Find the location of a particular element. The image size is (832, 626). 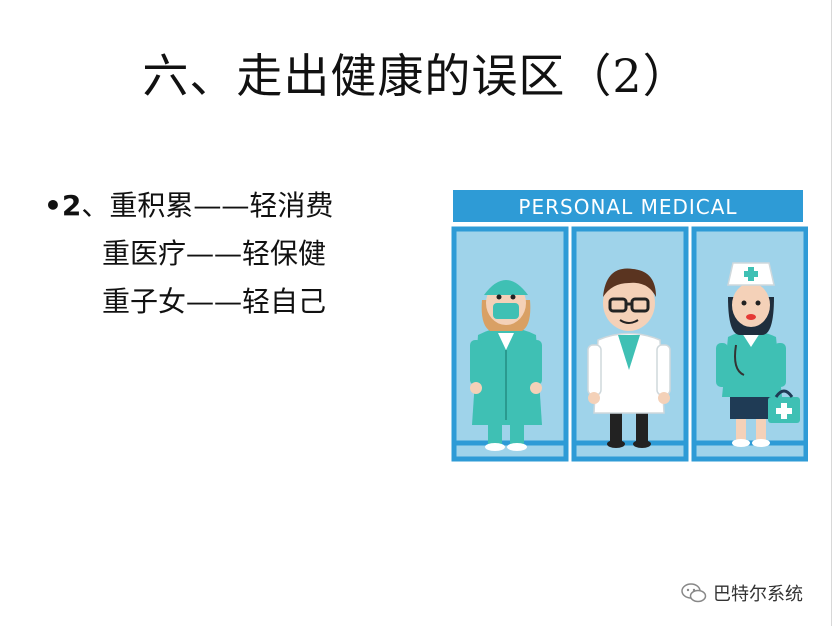

watermark: 巴特尔系统 is located at coordinates (742, 593).